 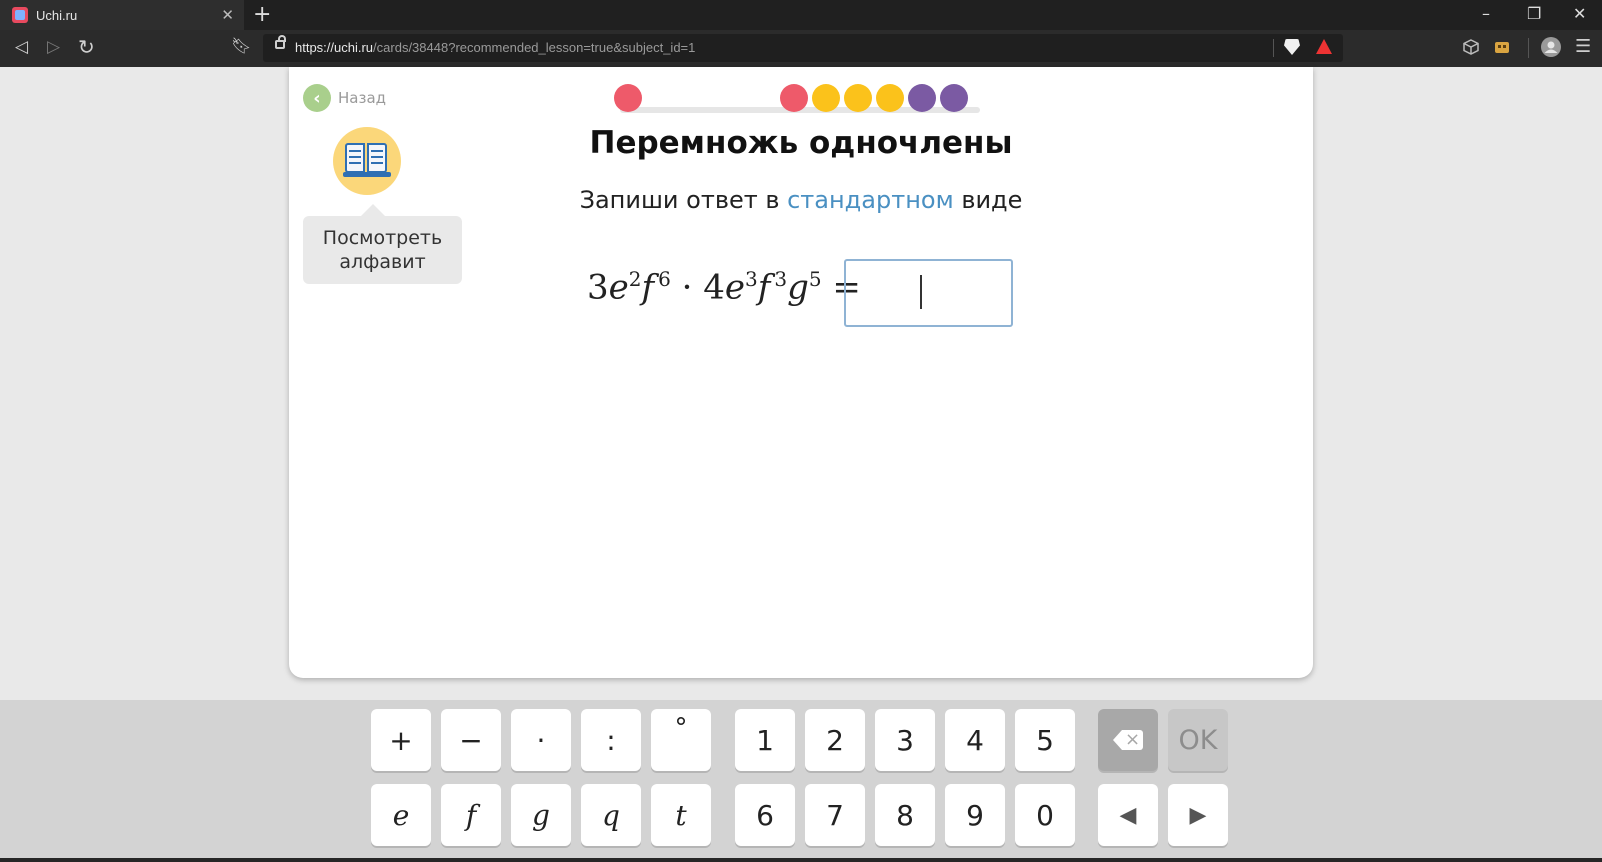 What do you see at coordinates (1534, 13) in the screenshot?
I see `restore-button: ❐` at bounding box center [1534, 13].